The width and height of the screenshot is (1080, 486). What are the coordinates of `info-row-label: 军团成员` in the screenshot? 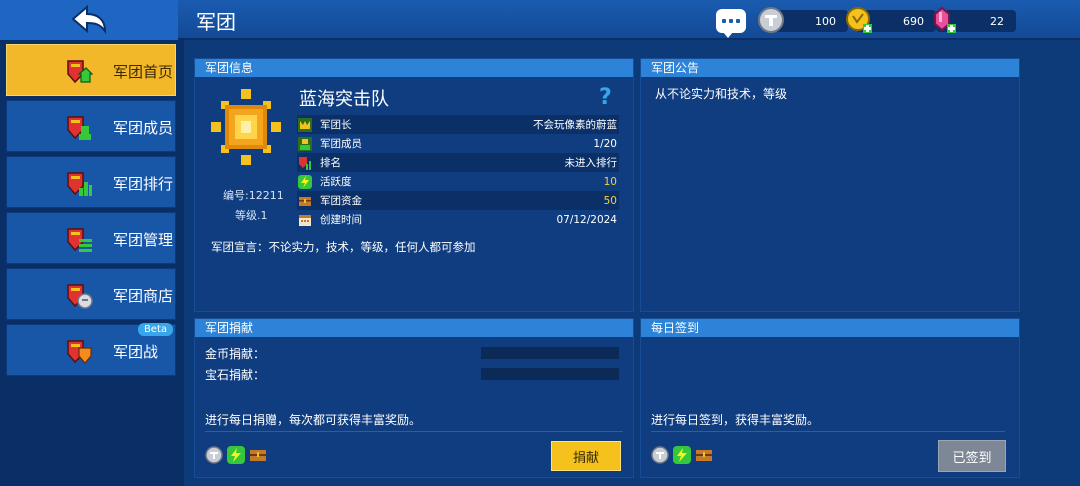 It's located at (341, 144).